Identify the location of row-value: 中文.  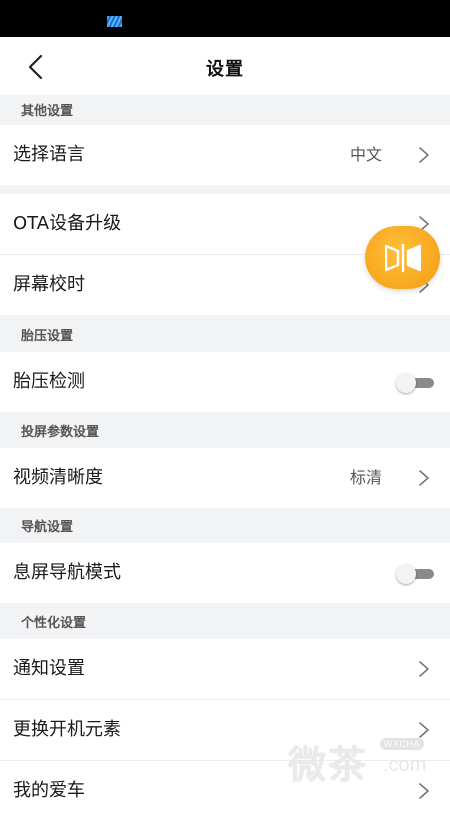
(365, 154).